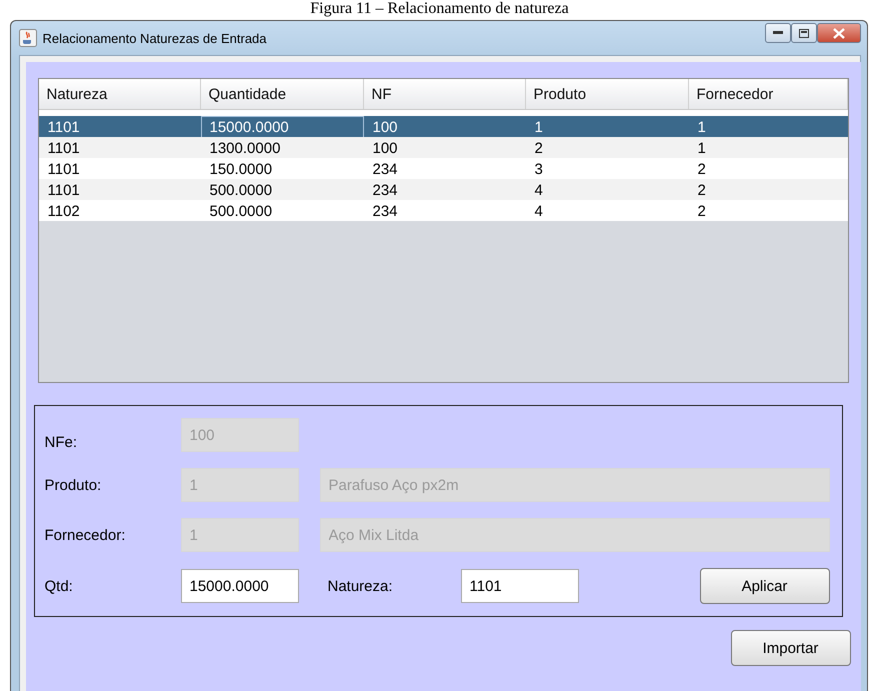 Image resolution: width=879 pixels, height=691 pixels. Describe the element at coordinates (443, 168) in the screenshot. I see `table-row: 1101 150.0000 234 3 2` at that location.